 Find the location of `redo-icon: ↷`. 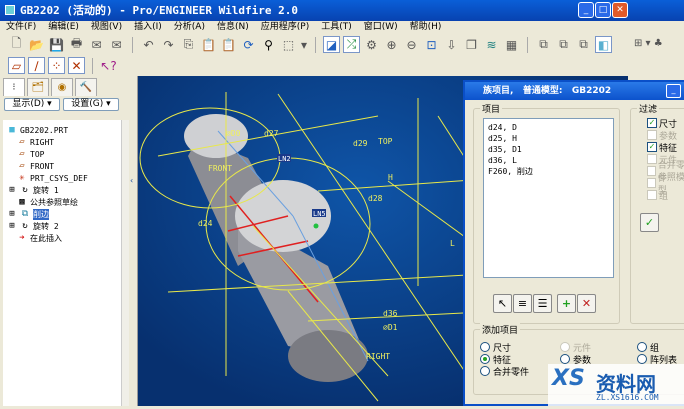

redo-icon: ↷ is located at coordinates (168, 44).